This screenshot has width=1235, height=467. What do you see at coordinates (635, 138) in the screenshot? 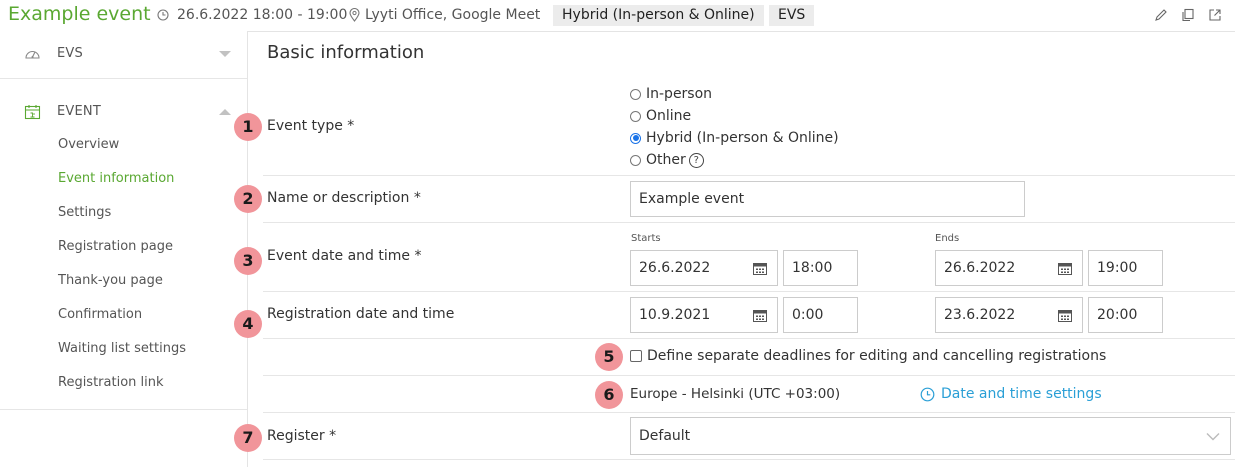
I see `radio-button-selected` at bounding box center [635, 138].